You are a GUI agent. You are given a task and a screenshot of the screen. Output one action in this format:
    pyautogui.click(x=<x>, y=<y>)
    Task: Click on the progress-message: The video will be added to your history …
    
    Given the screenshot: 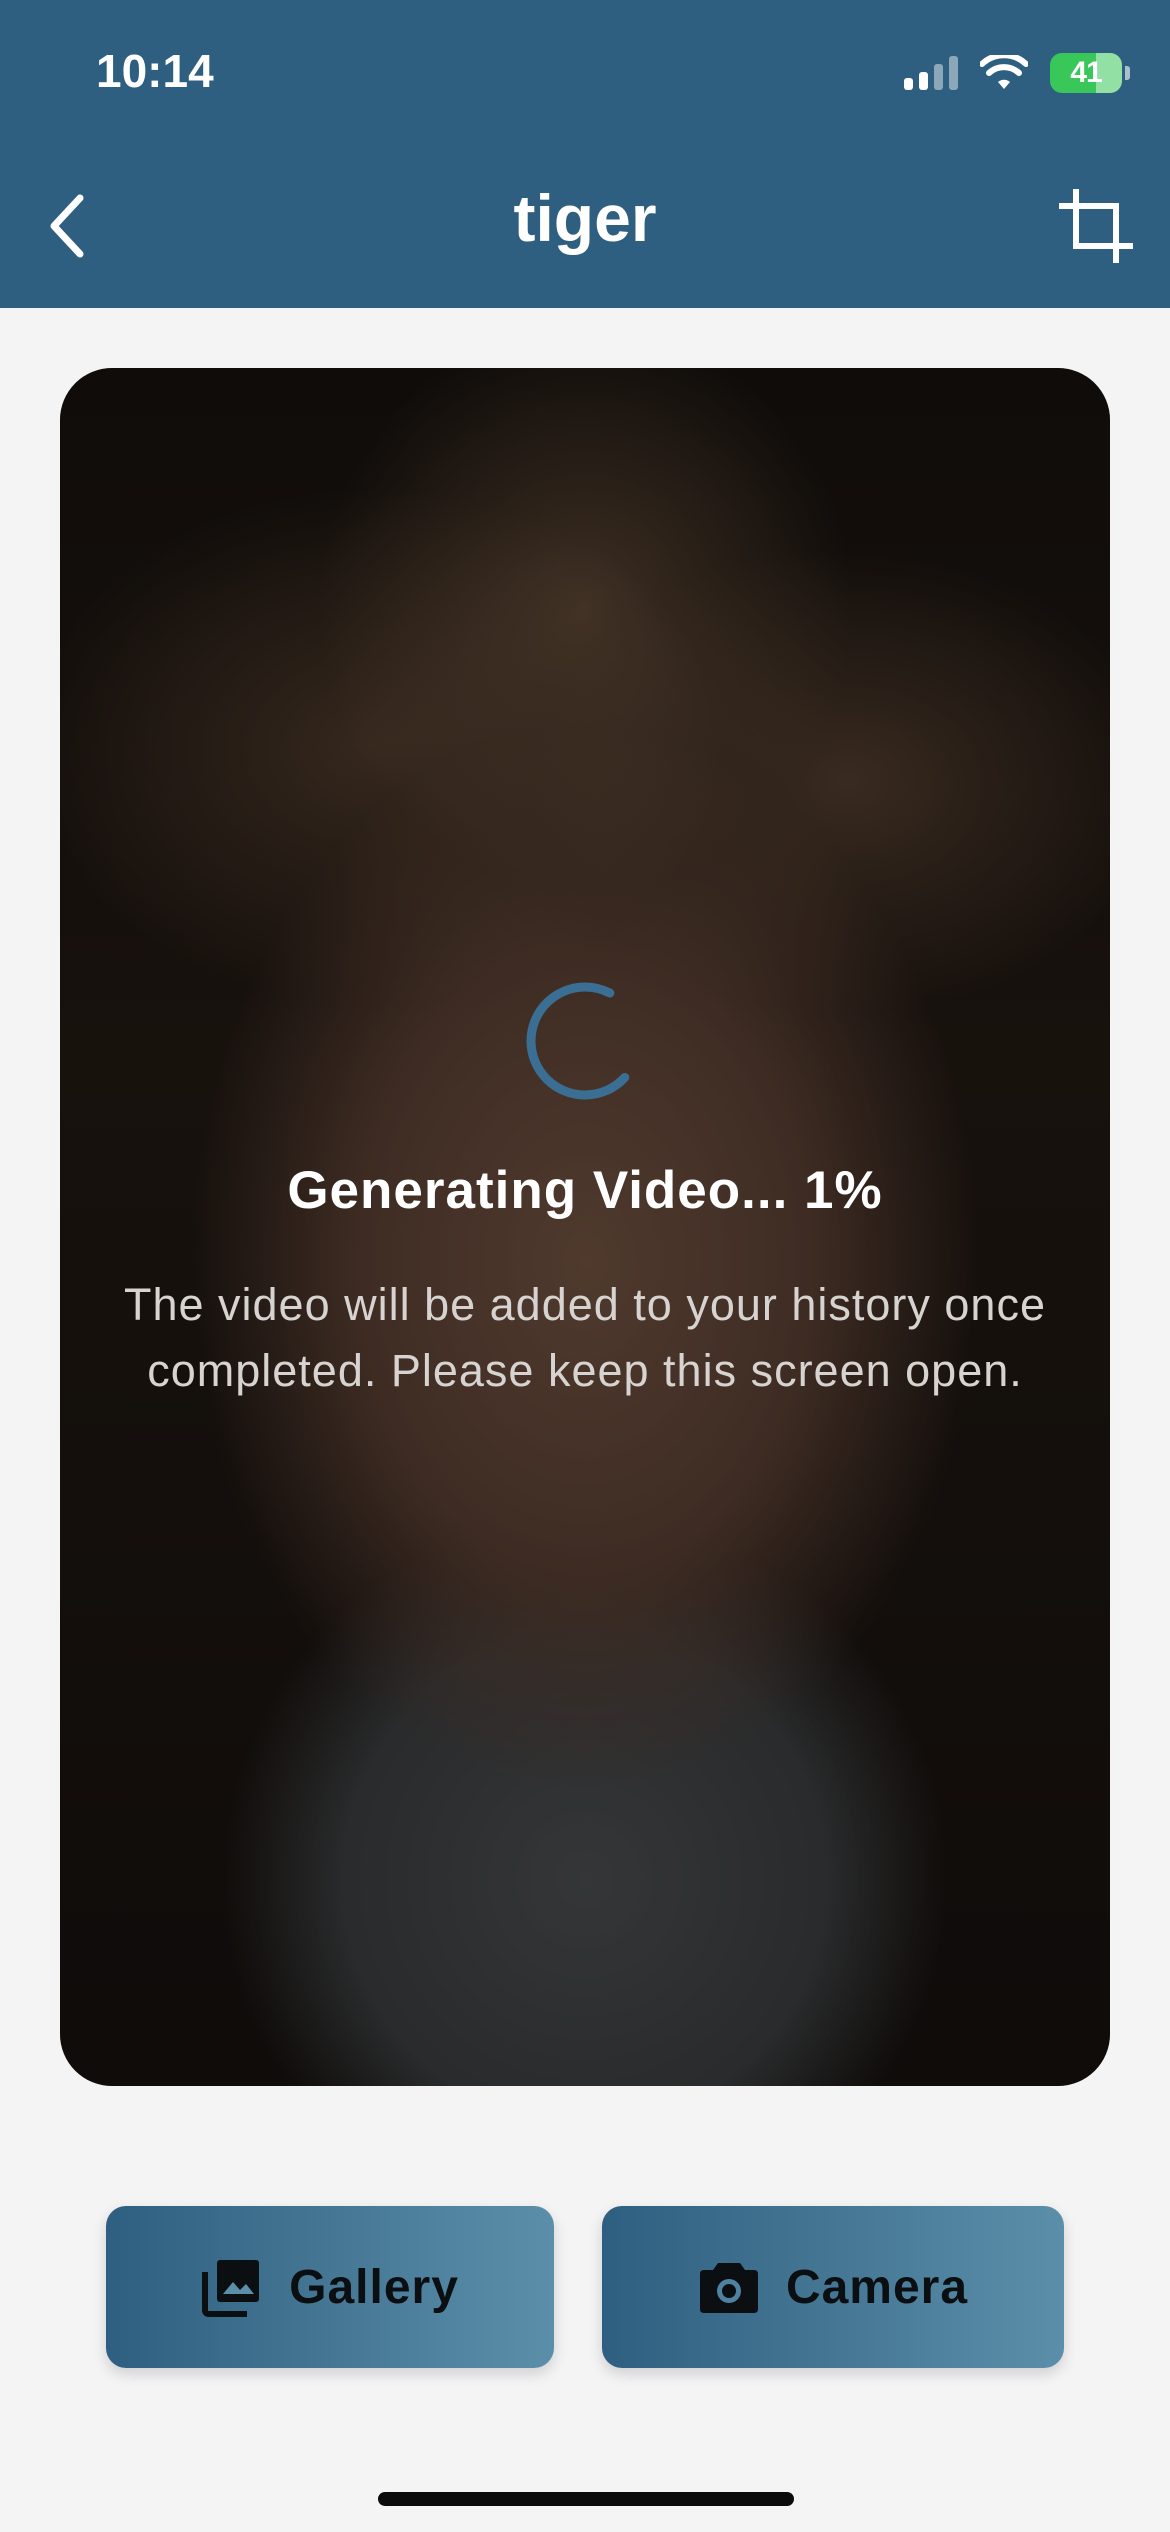 What is the action you would take?
    pyautogui.click(x=584, y=1337)
    